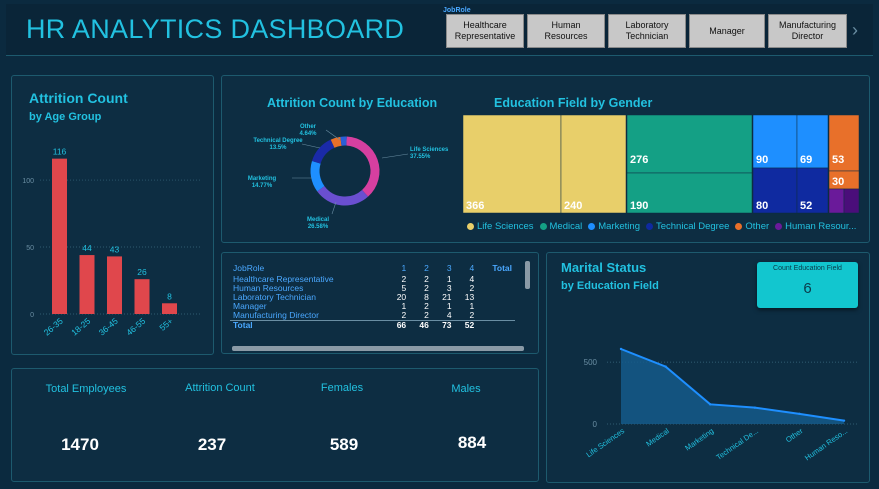  What do you see at coordinates (378, 348) in the screenshot?
I see `matrix-horizontal-scrollbar` at bounding box center [378, 348].